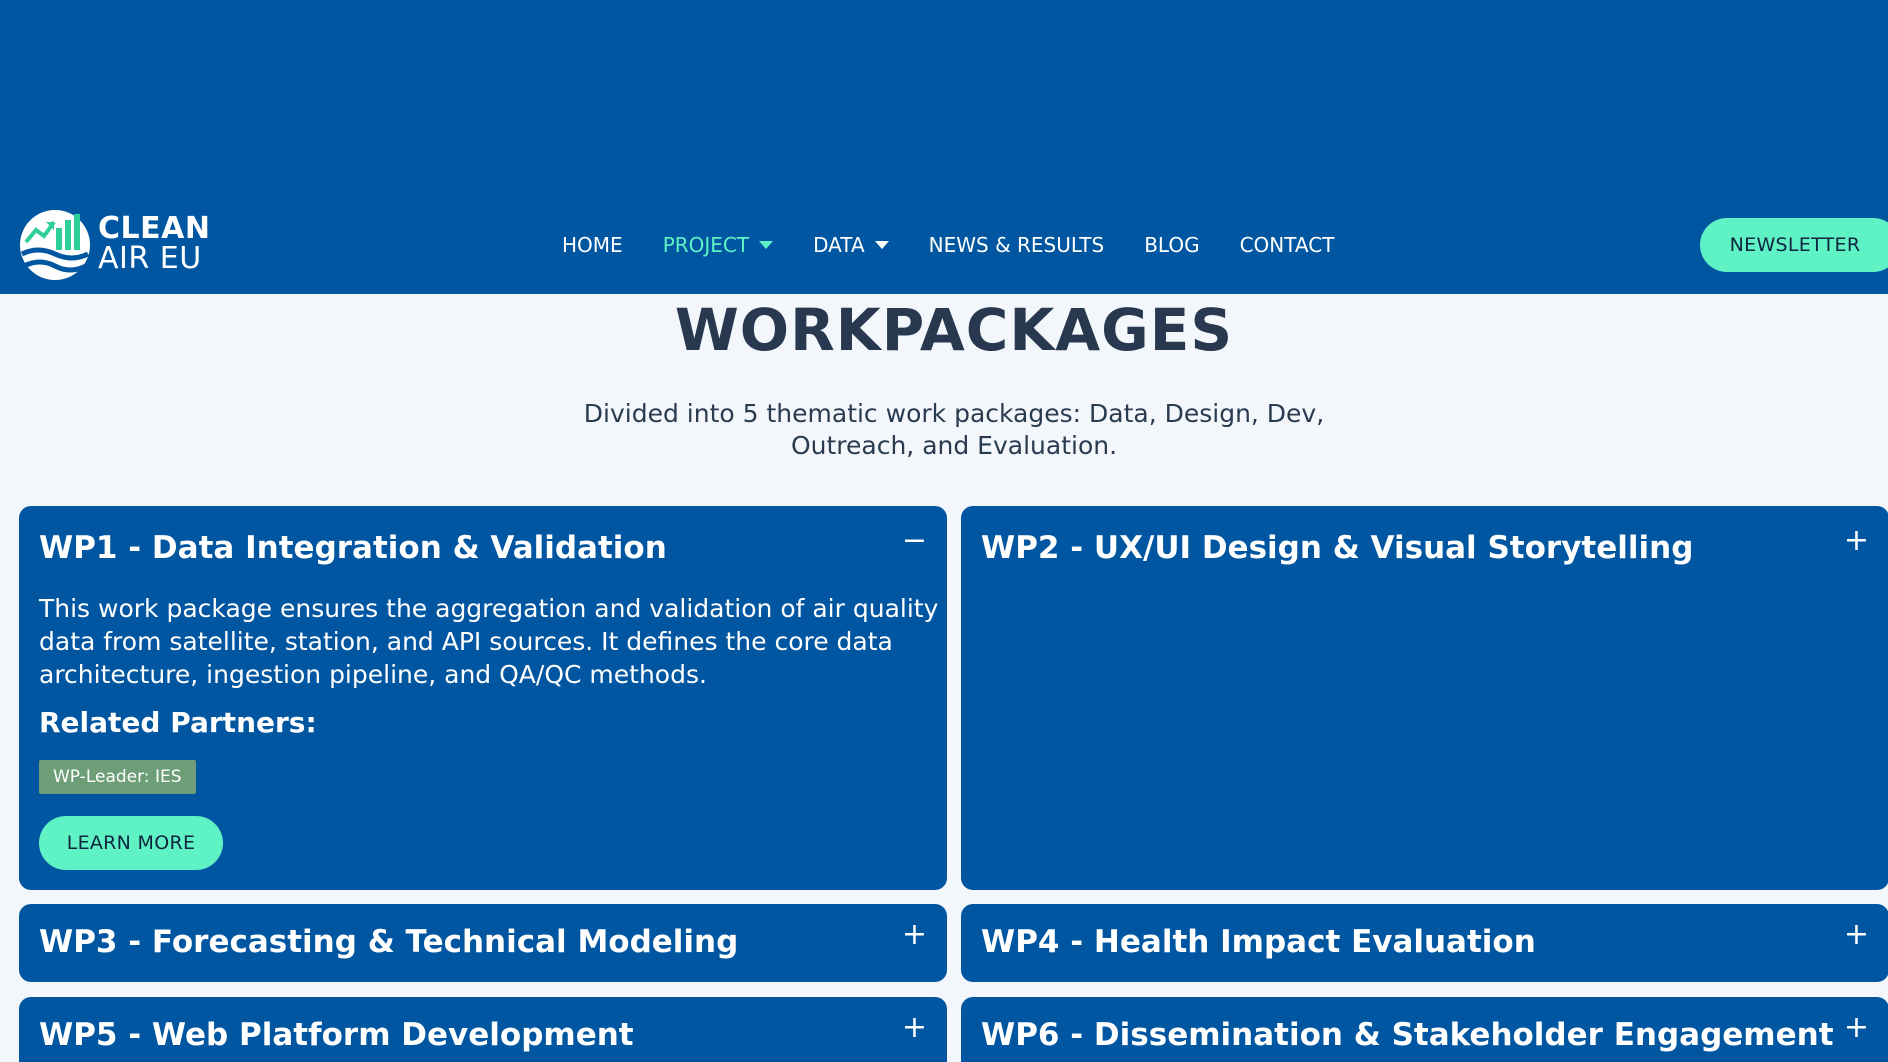 The image size is (1888, 1062). What do you see at coordinates (706, 245) in the screenshot?
I see `nav-project-label: PROJECT` at bounding box center [706, 245].